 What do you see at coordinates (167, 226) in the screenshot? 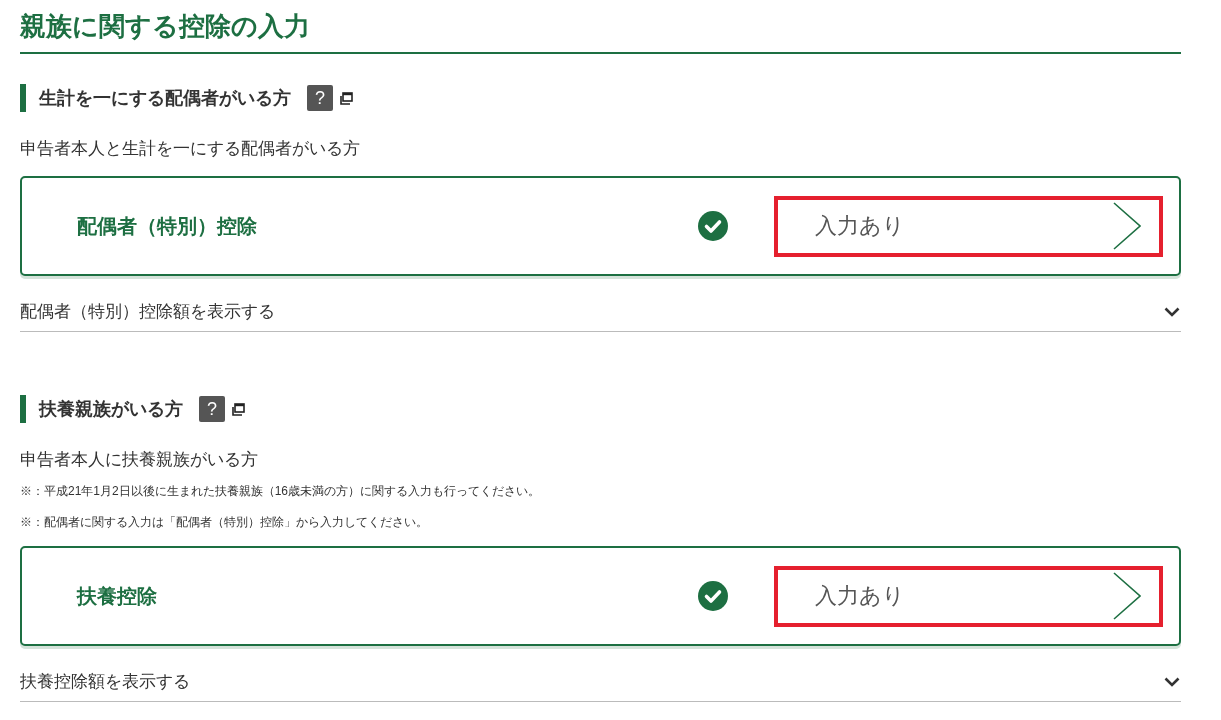
I see `card-title: 配偶者（特別）控除` at bounding box center [167, 226].